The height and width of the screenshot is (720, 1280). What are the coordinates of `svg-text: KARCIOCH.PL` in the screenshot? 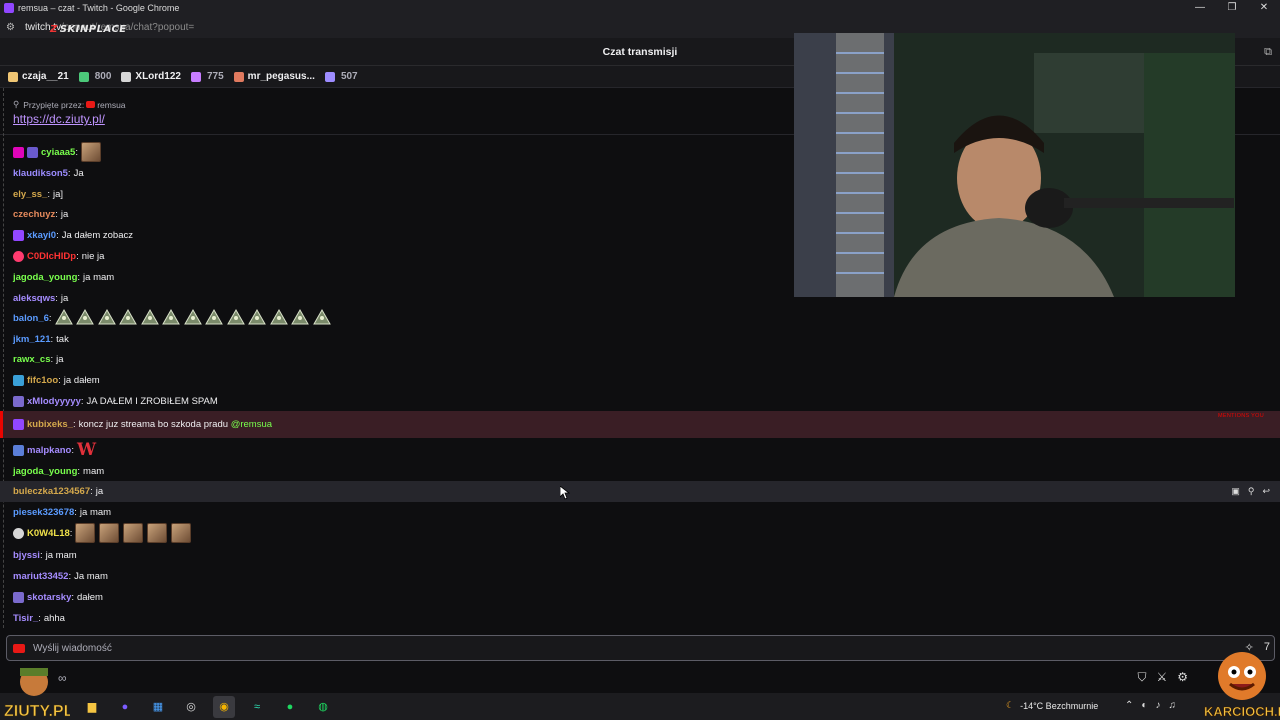 It's located at (1242, 711).